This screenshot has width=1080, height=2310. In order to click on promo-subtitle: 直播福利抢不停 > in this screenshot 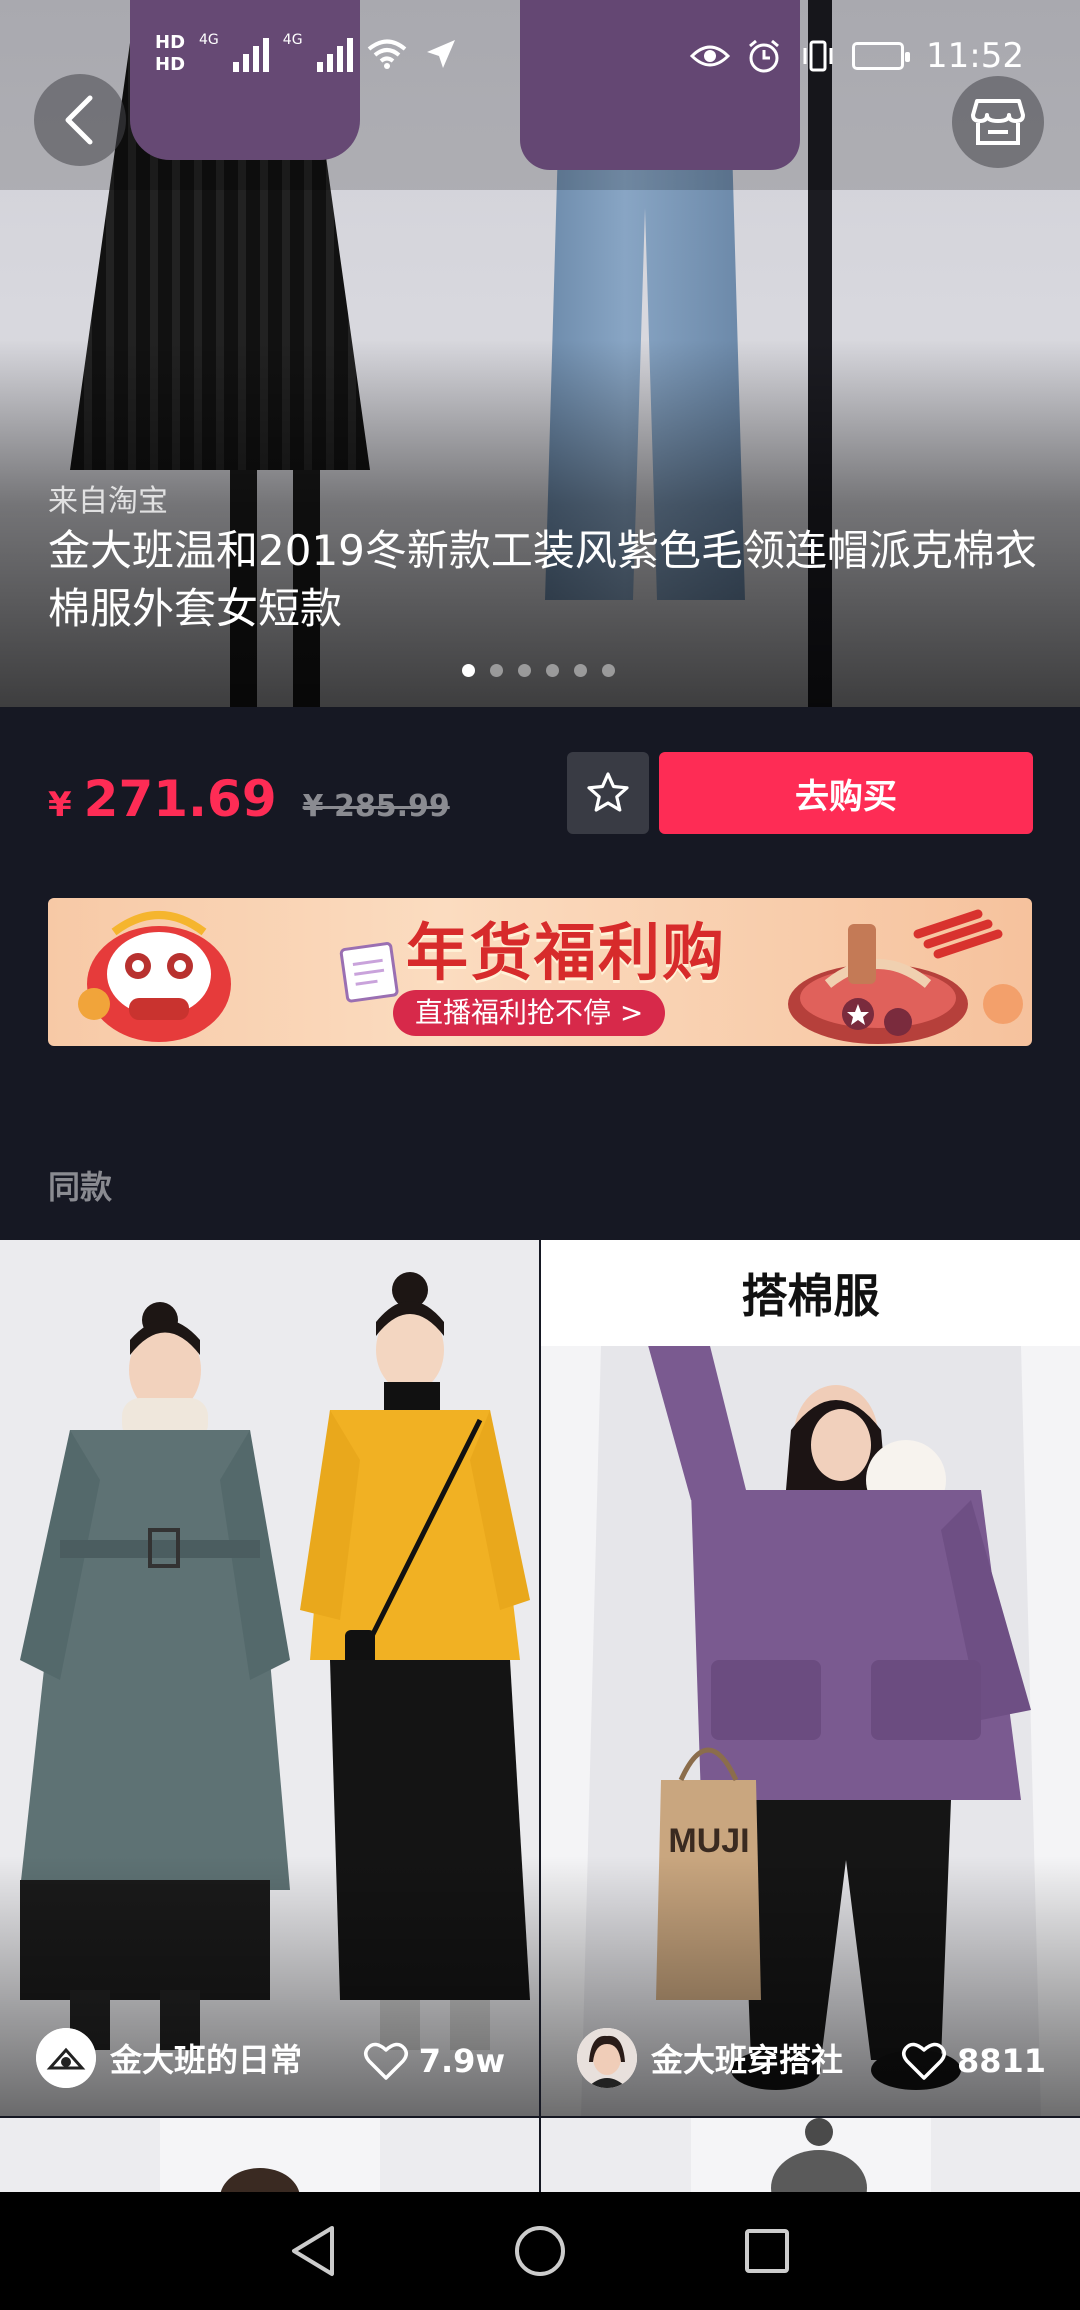, I will do `click(529, 1013)`.